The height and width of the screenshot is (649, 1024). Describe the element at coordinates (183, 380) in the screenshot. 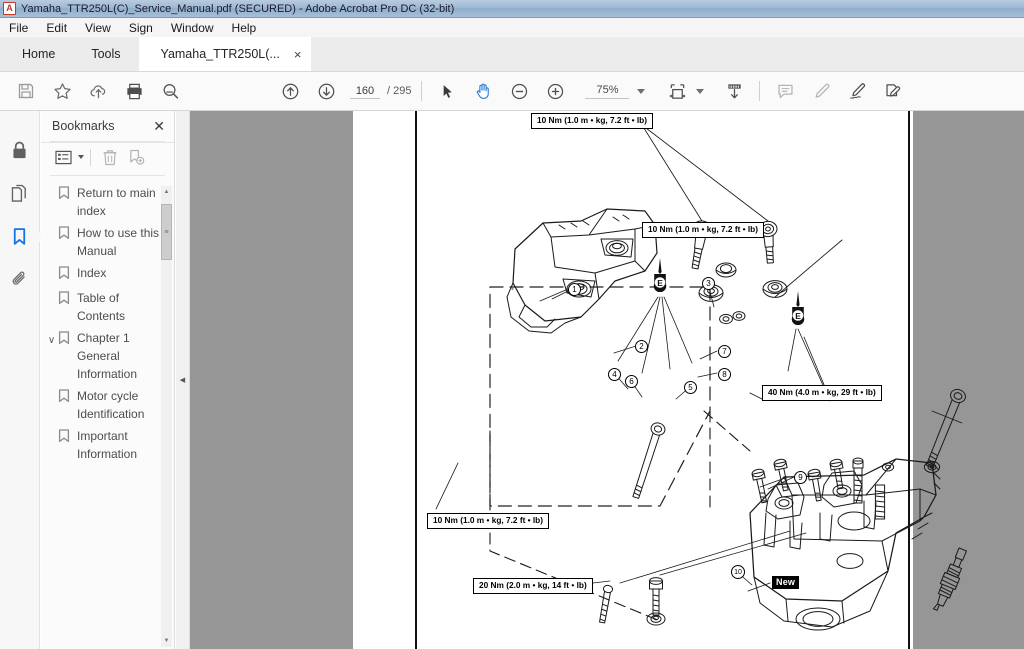

I see `collapse-navigation-pane: ◀` at that location.